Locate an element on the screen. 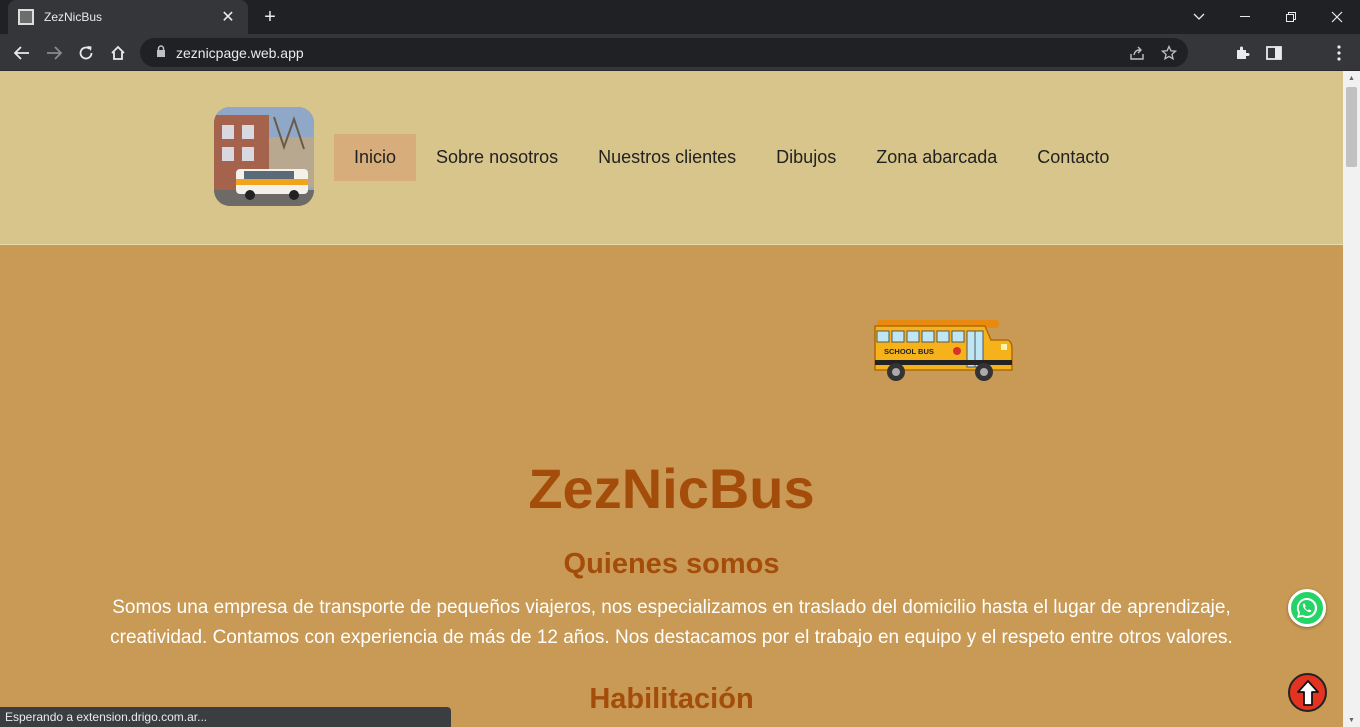  url-text: zeznicpage.web.app is located at coordinates (240, 52).